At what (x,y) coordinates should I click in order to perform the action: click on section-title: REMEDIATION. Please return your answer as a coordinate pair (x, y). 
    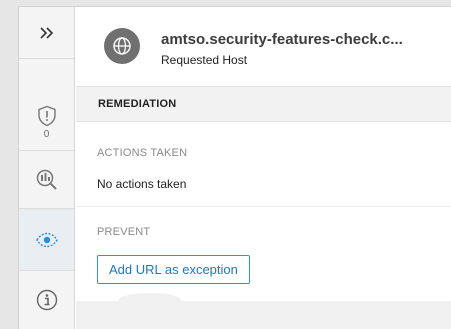
    Looking at the image, I should click on (263, 104).